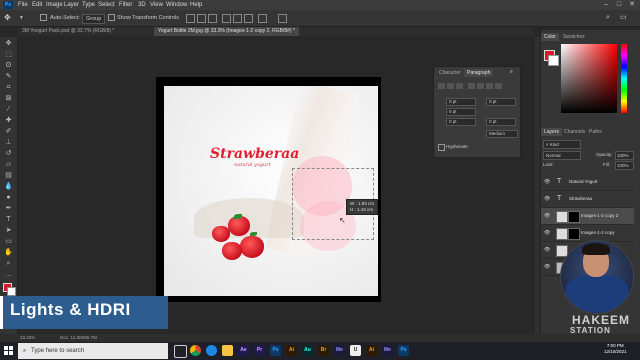 This screenshot has width=640, height=360. I want to click on bridge-icon: Br, so click(323, 350).